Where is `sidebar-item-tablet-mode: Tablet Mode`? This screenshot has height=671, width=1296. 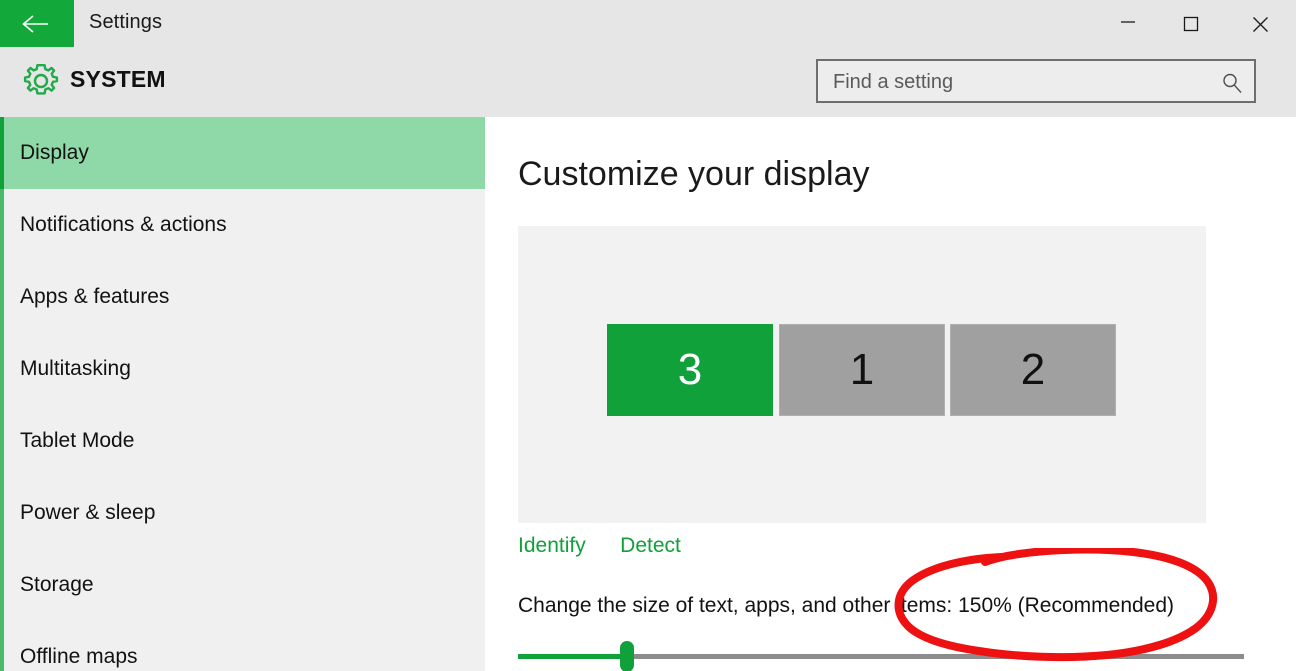
sidebar-item-tablet-mode: Tablet Mode is located at coordinates (242, 441).